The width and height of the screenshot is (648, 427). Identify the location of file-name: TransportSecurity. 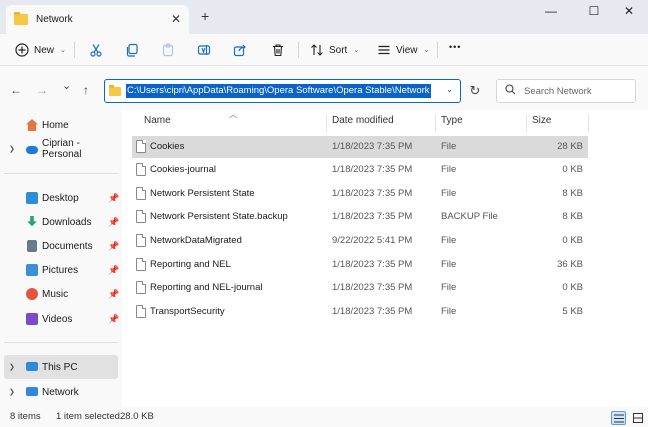
(187, 311).